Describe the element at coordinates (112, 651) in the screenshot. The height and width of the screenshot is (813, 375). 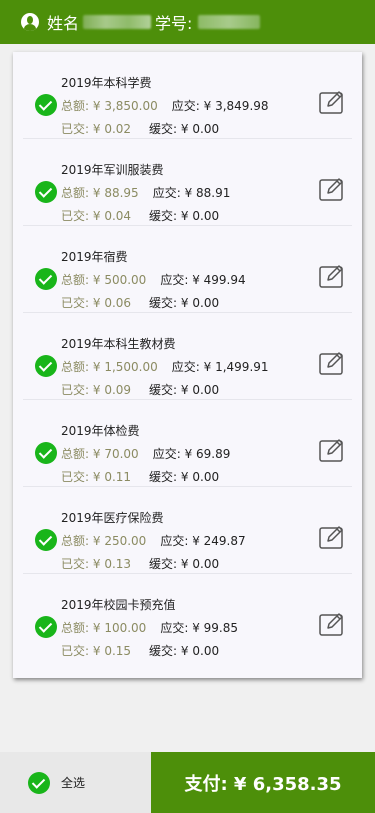
I see `paid-amount: ¥ 0.15` at that location.